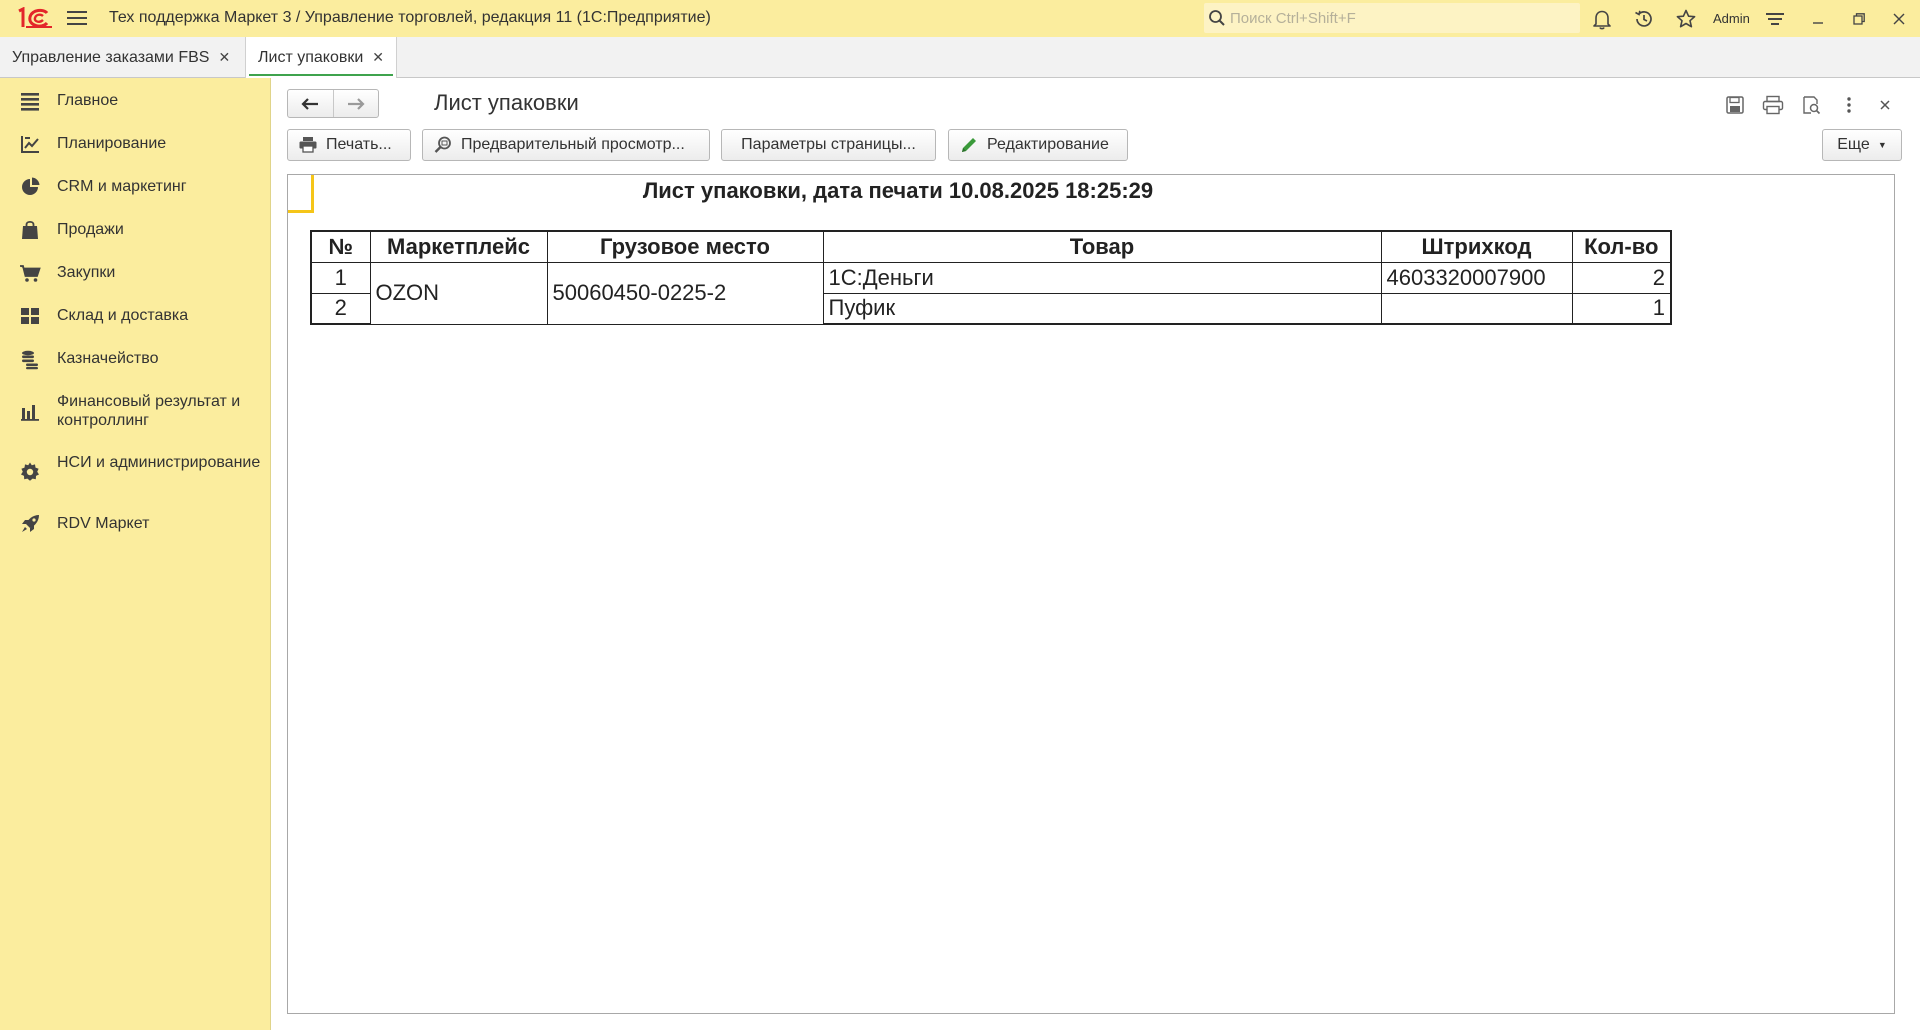 This screenshot has width=1920, height=1030. I want to click on sidebar-item-warehouse: Склад и доставка, so click(135, 320).